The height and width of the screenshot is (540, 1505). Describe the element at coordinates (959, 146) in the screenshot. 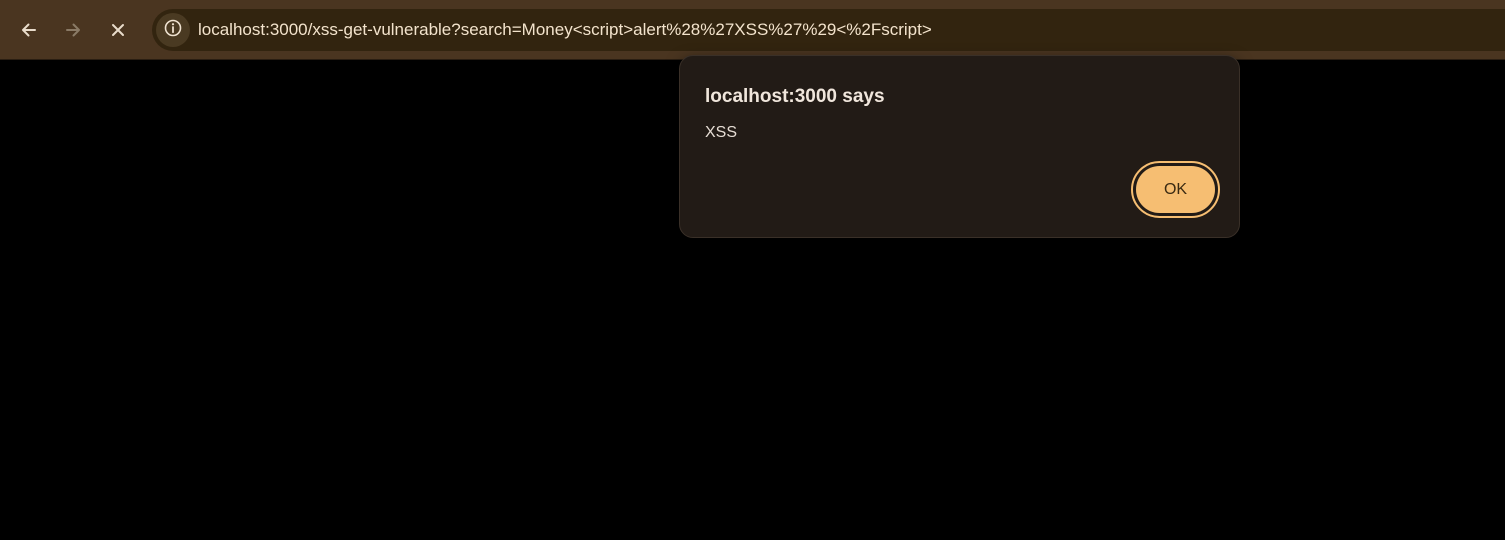

I see `alert-dialog: localhost:3000 says XSS OK` at that location.